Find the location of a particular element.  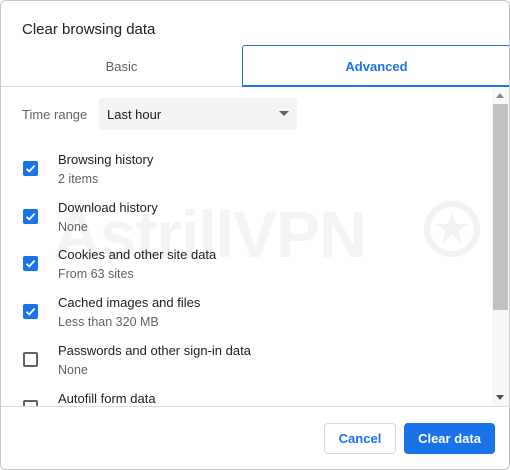

tab-basic: Basic is located at coordinates (121, 66).